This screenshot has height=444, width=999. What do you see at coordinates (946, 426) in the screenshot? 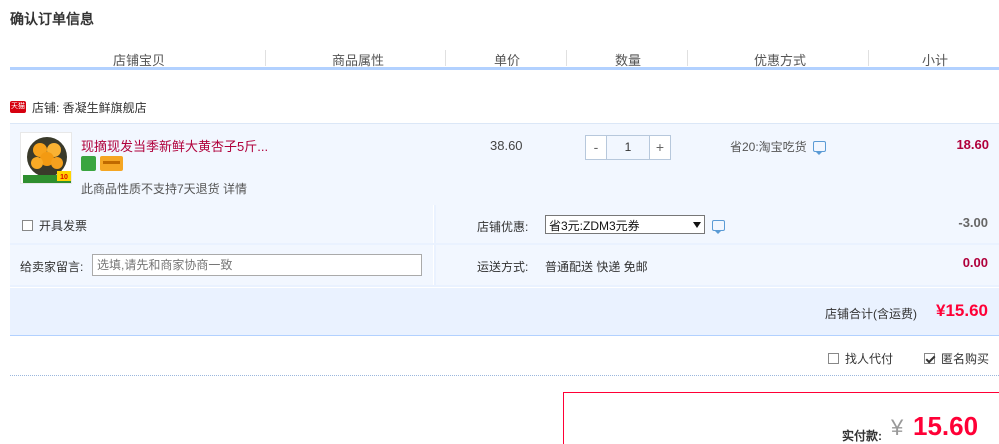
I see `payment-amount: 15.60` at bounding box center [946, 426].